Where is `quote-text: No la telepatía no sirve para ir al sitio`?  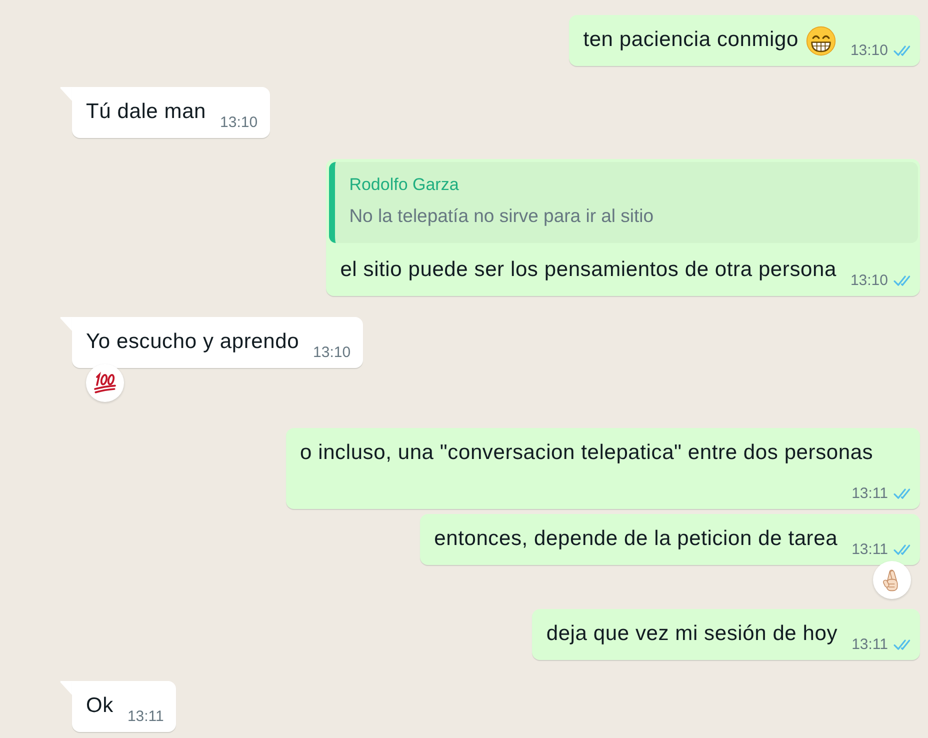
quote-text: No la telepatía no sirve para ir al sitio is located at coordinates (502, 216).